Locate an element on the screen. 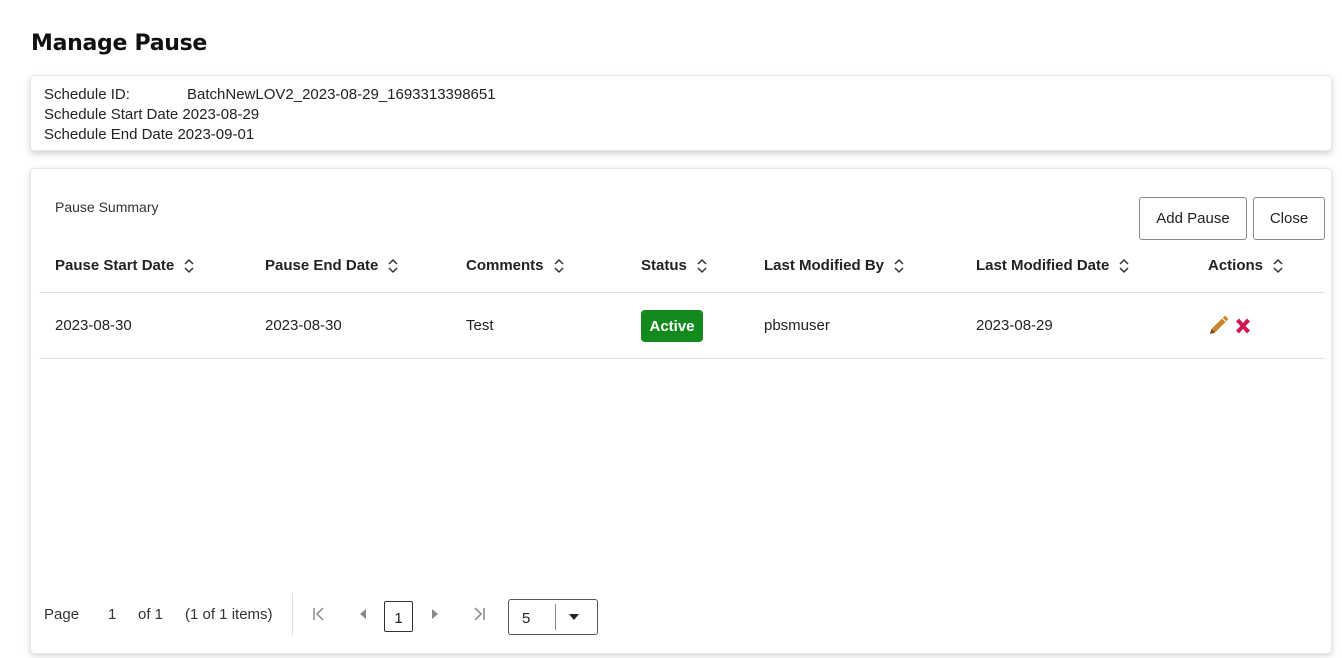 The width and height of the screenshot is (1342, 658). pager-divider is located at coordinates (292, 614).